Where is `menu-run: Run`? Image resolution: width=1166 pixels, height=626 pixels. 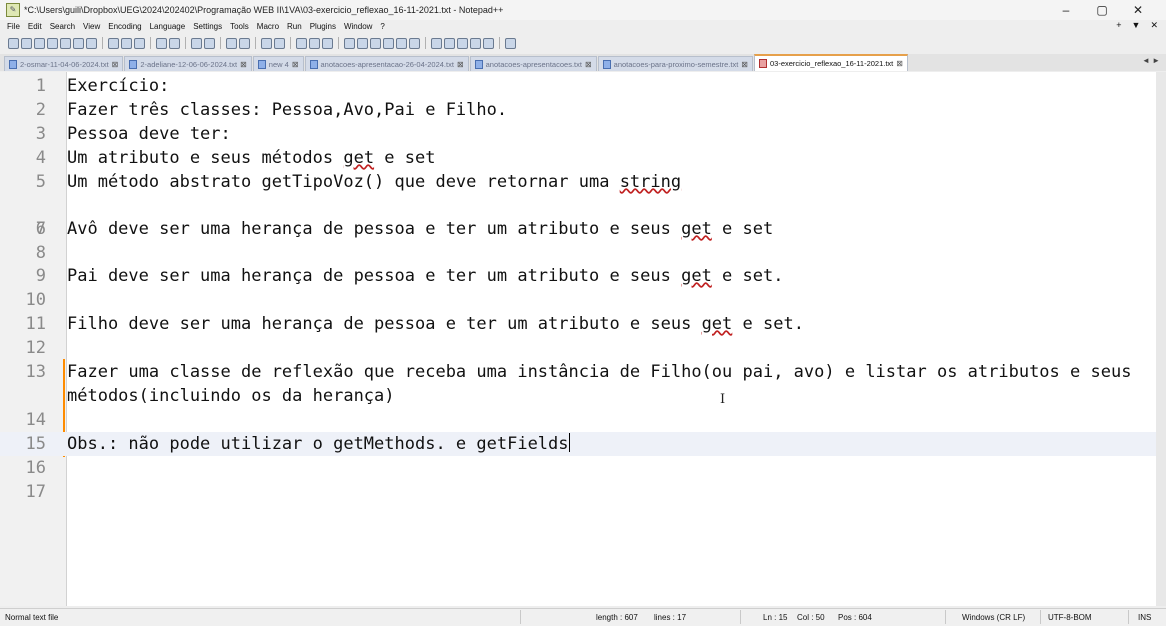 menu-run: Run is located at coordinates (294, 26).